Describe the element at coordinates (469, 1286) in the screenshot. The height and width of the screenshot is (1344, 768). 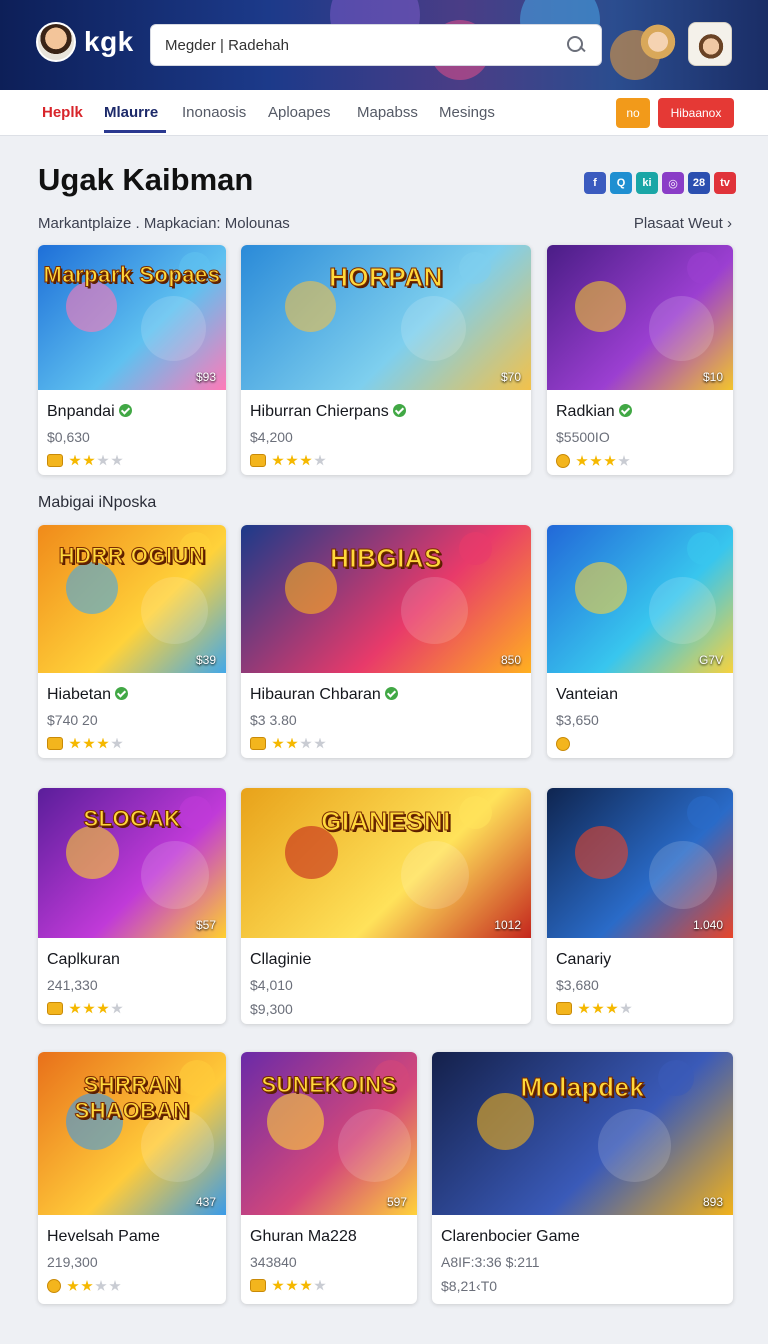
I see `product-price-secondary: $8,21‹T0` at that location.